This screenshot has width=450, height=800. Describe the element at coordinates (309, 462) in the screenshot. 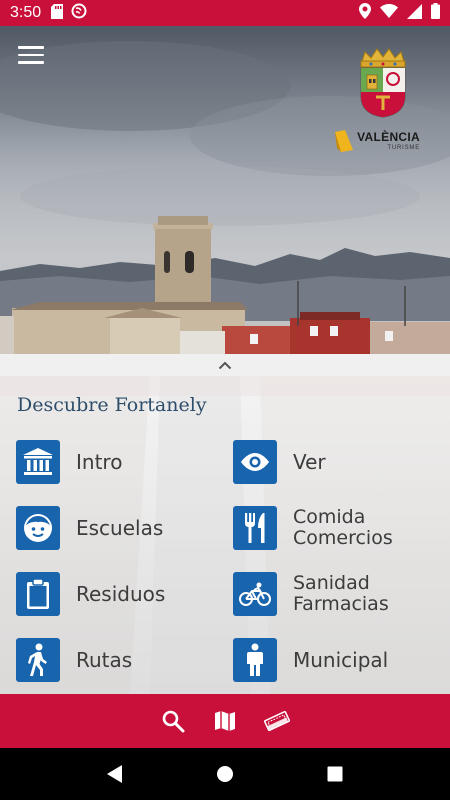

I see `menu-label-ver: Ver` at that location.